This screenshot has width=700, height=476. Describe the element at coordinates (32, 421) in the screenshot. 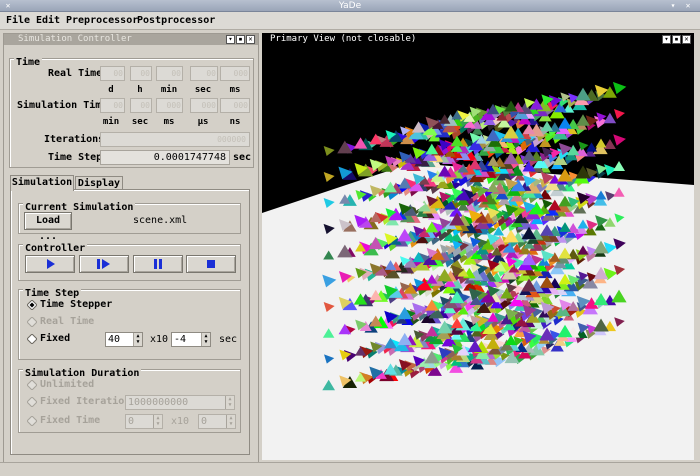

I see `fixed-time-radio` at that location.